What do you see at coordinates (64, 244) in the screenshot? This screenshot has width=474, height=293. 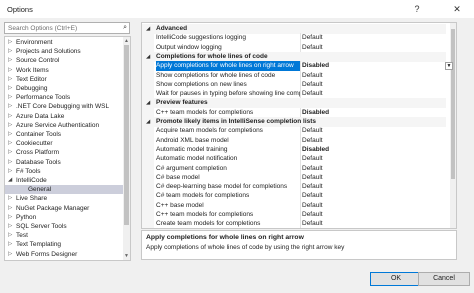 I see `tree-item: ▷ Text Templating` at bounding box center [64, 244].